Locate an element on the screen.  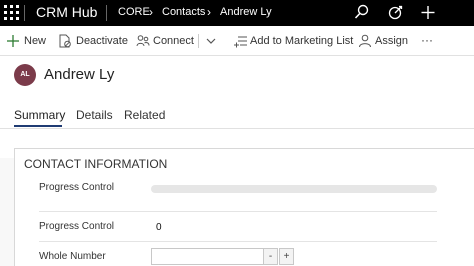
whole-number-input is located at coordinates (214, 256).